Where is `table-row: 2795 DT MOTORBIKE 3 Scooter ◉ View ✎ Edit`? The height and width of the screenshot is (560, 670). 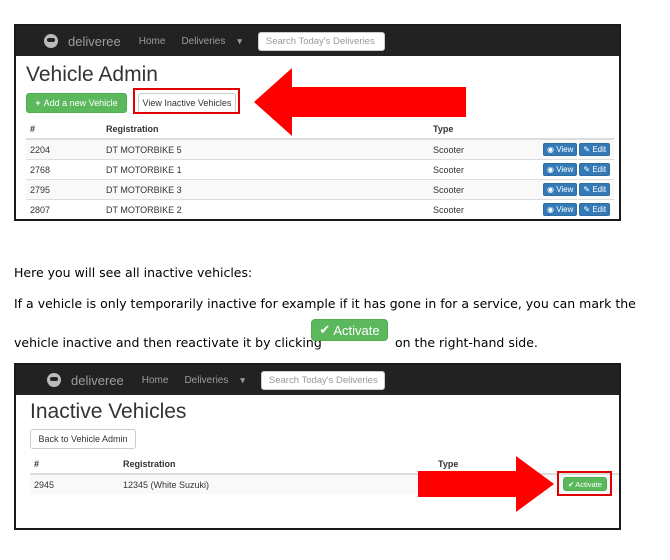 table-row: 2795 DT MOTORBIKE 3 Scooter ◉ View ✎ Edit is located at coordinates (320, 189).